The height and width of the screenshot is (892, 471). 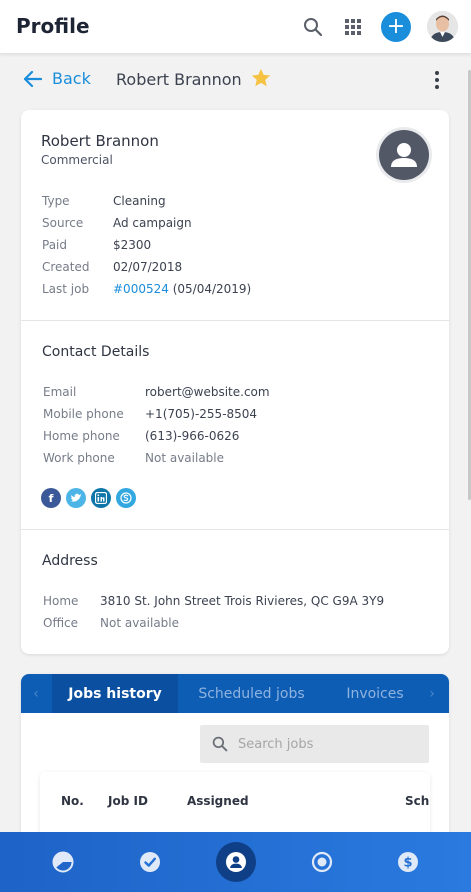 I want to click on apps-grid-icon, so click(x=353, y=27).